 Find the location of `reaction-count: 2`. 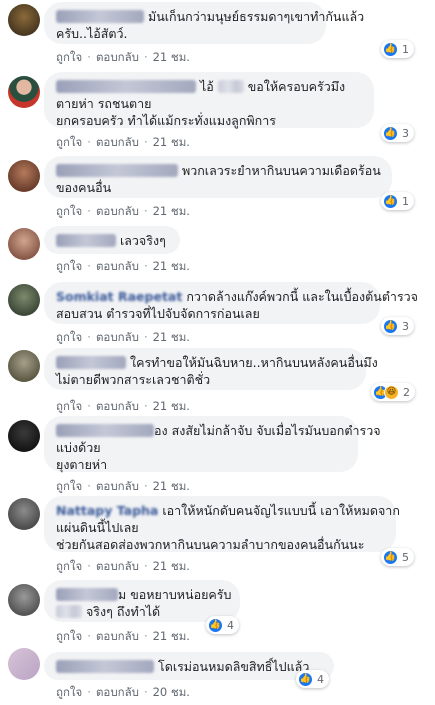

reaction-count: 2 is located at coordinates (406, 392).